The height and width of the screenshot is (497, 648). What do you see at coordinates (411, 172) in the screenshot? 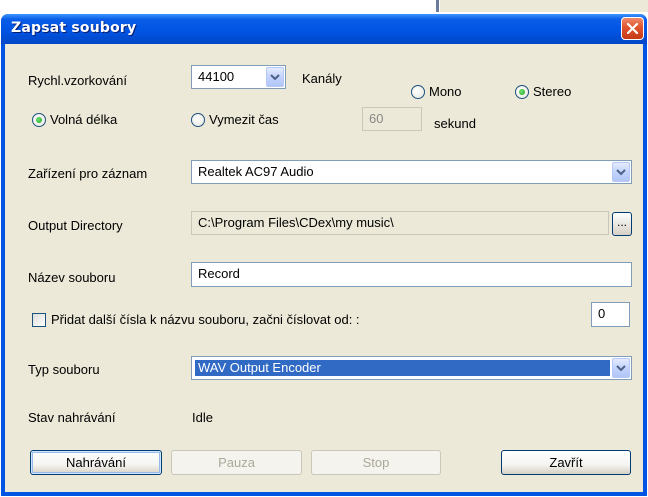
I see `device-select: Realtek AC97 Audio` at bounding box center [411, 172].